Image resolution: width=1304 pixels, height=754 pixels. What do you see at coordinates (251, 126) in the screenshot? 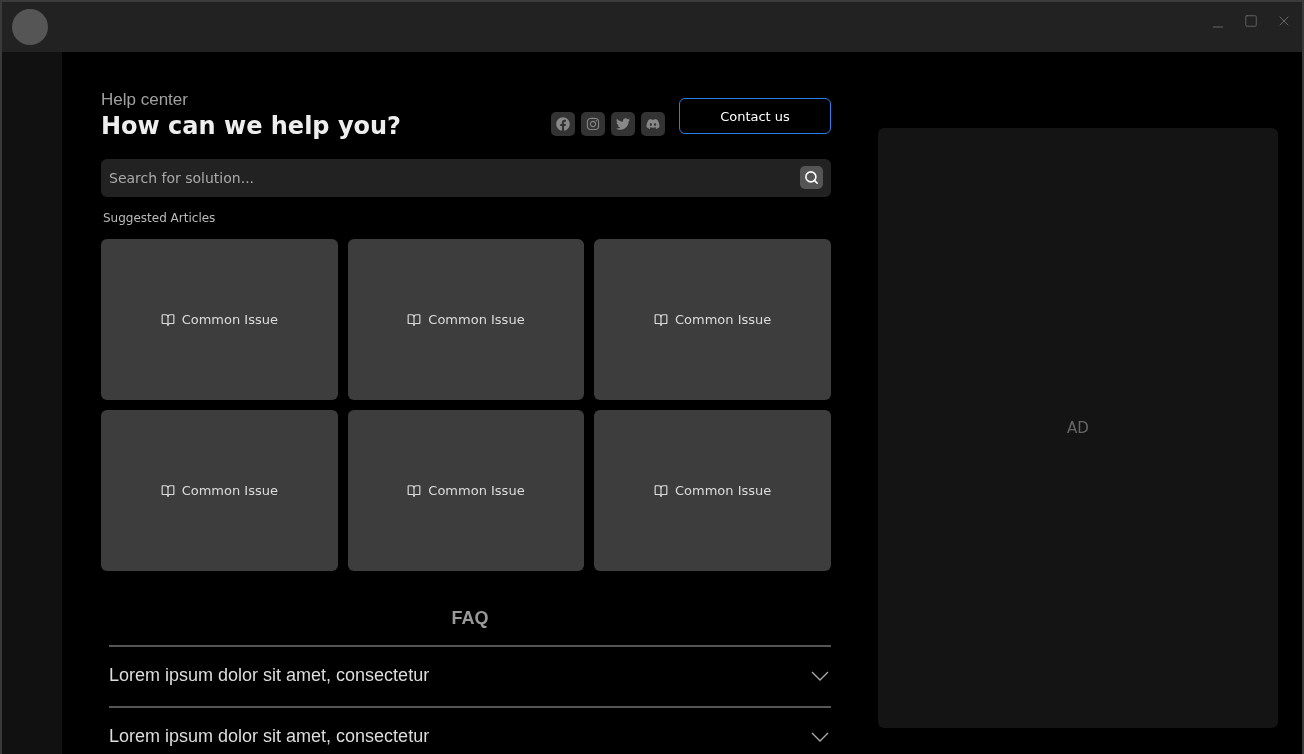
I see `page-title: How can we help you?` at bounding box center [251, 126].